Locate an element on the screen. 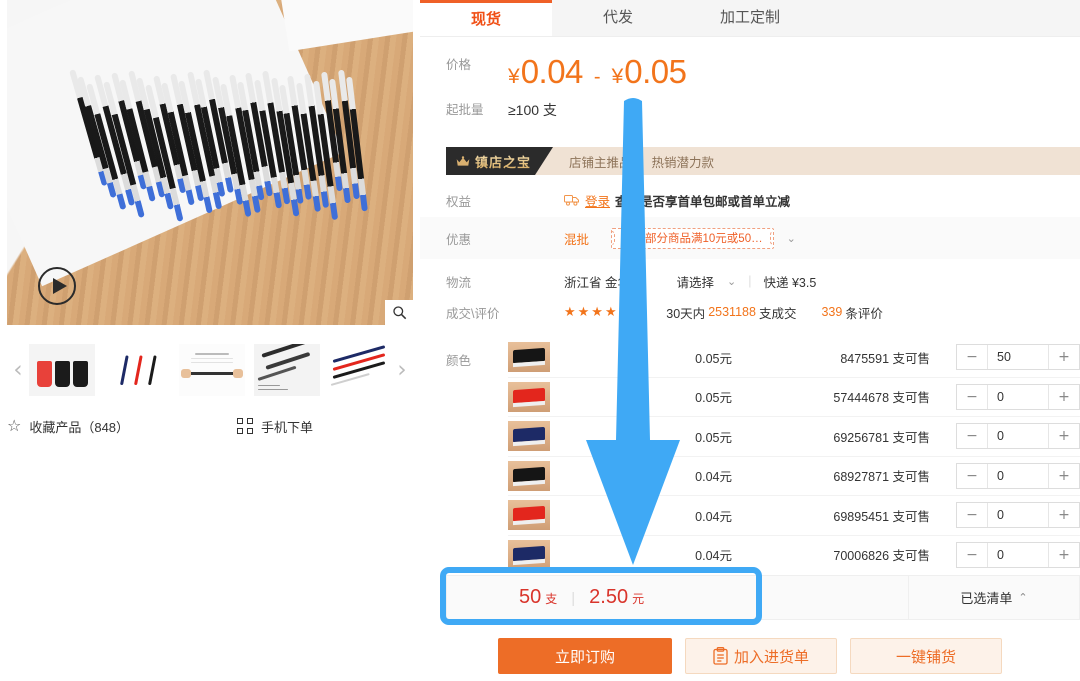 The width and height of the screenshot is (1080, 681). quantity-stepper: −50 + is located at coordinates (1018, 357).